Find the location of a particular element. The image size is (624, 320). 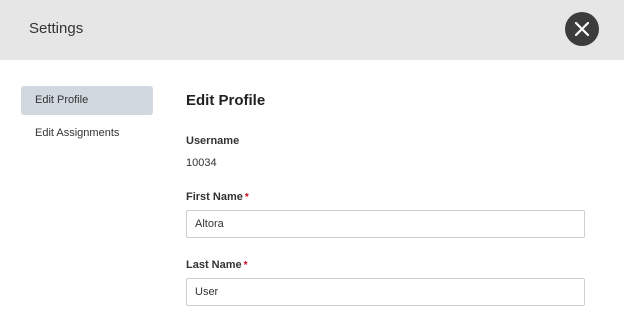

close-icon is located at coordinates (582, 29).